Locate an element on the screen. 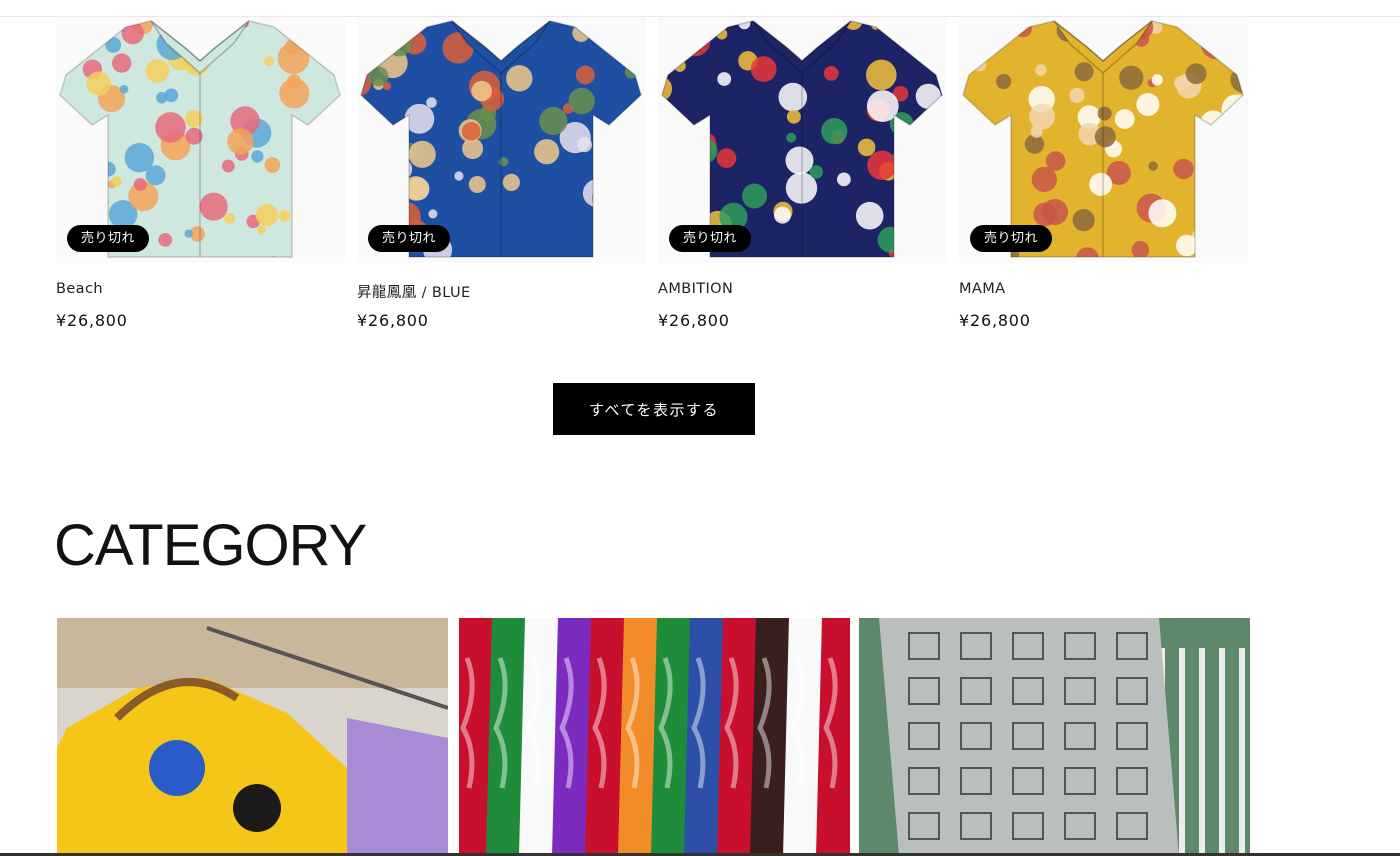 This screenshot has width=1400, height=856. product-card: 売り切れ Beach ¥26,800 is located at coordinates (200, 177).